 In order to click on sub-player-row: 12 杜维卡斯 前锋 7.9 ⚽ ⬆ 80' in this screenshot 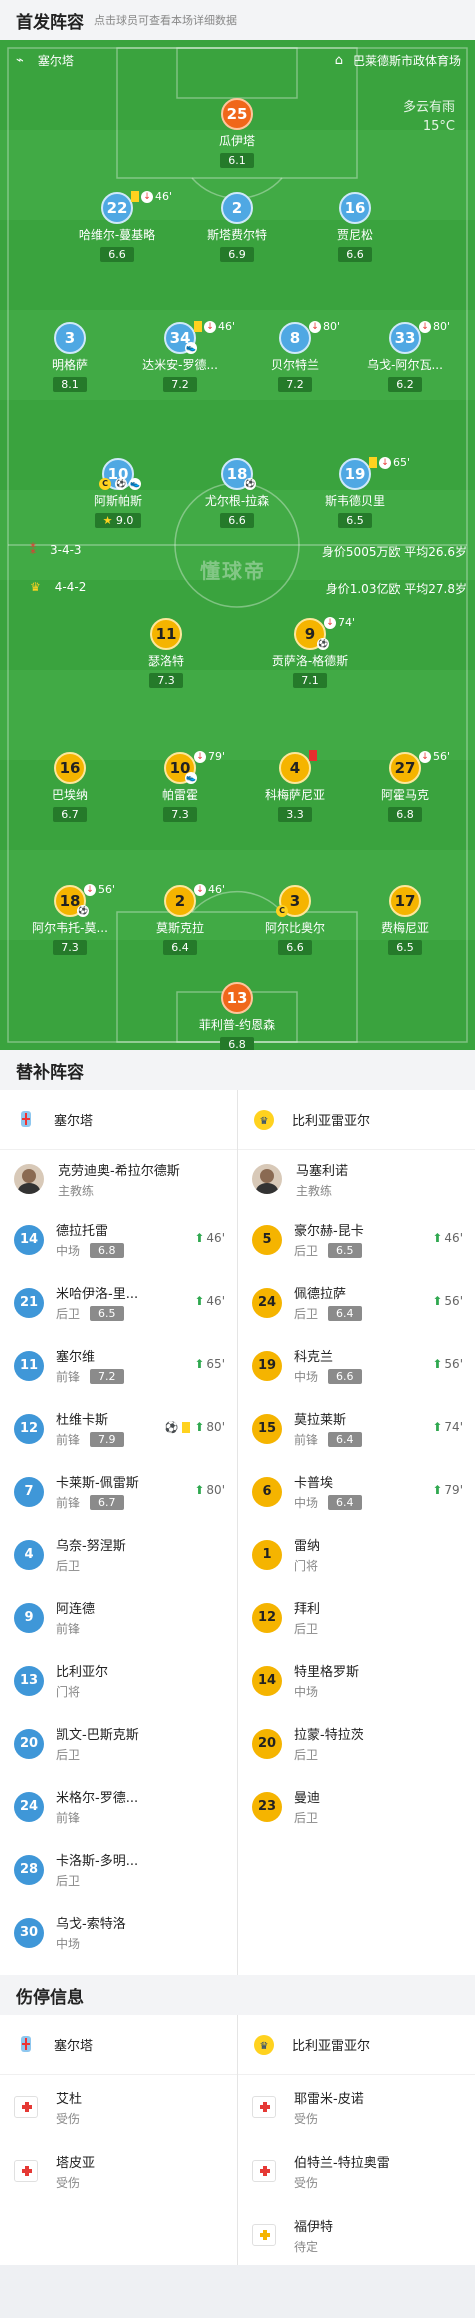, I will do `click(118, 1428)`.